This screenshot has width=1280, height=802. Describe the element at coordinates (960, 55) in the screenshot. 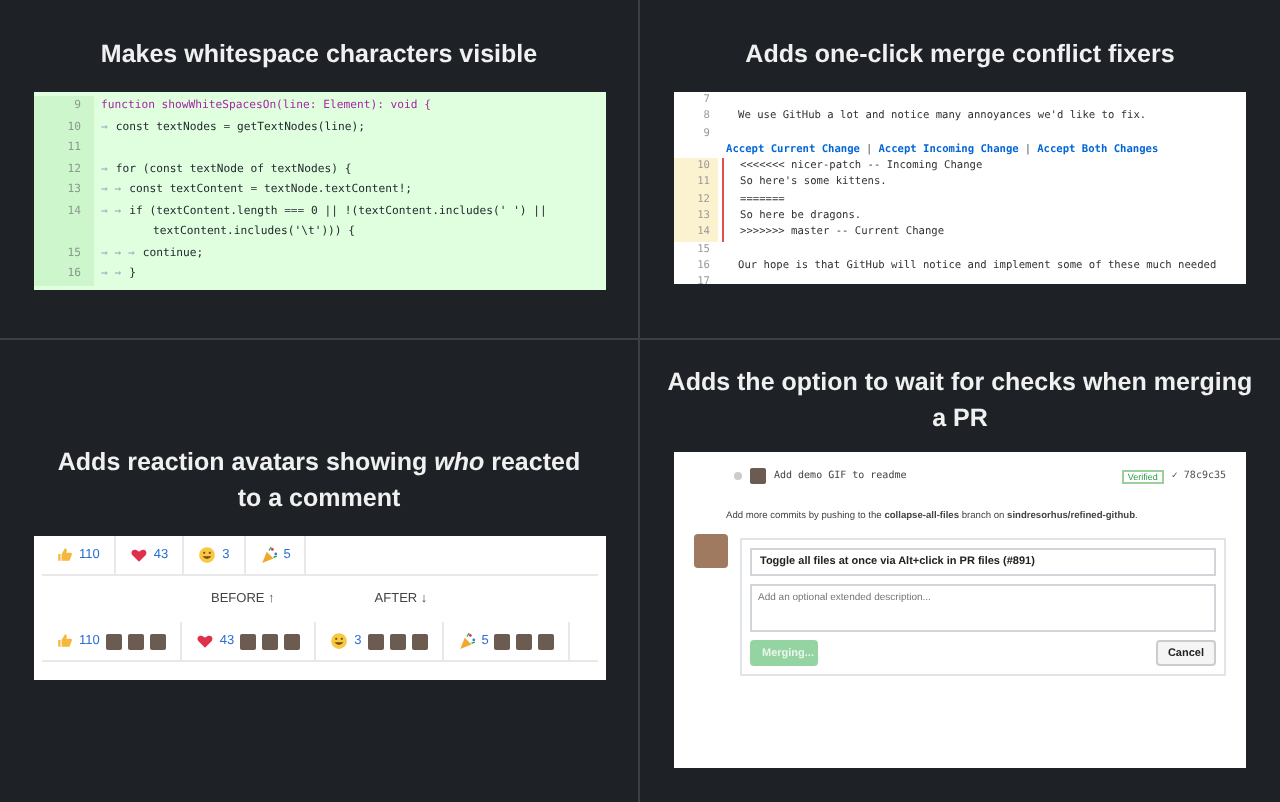

I see `feature-title: Adds one-click merge conflict fixers` at that location.